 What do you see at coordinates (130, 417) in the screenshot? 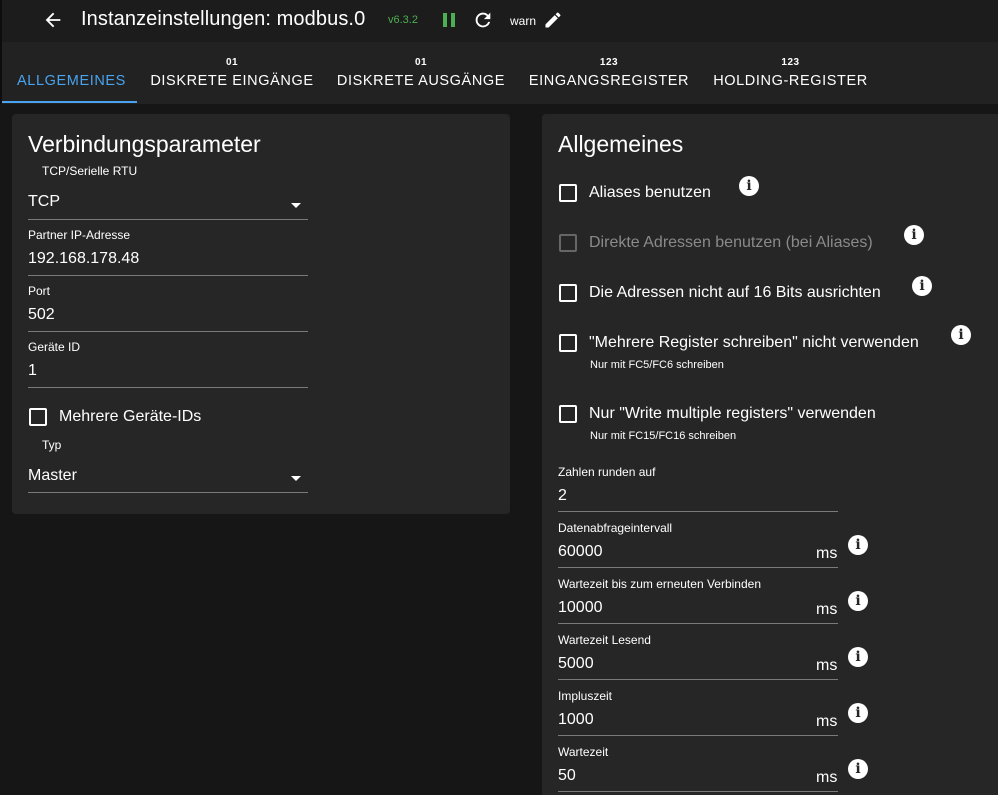
I see `multi-ids-label: Mehrere Geräte-IDs` at bounding box center [130, 417].